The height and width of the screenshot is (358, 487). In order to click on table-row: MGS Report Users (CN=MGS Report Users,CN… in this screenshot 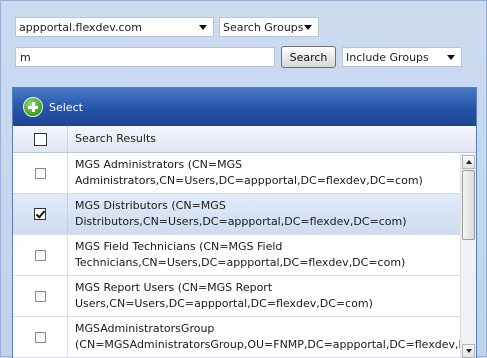, I will do `click(237, 296)`.